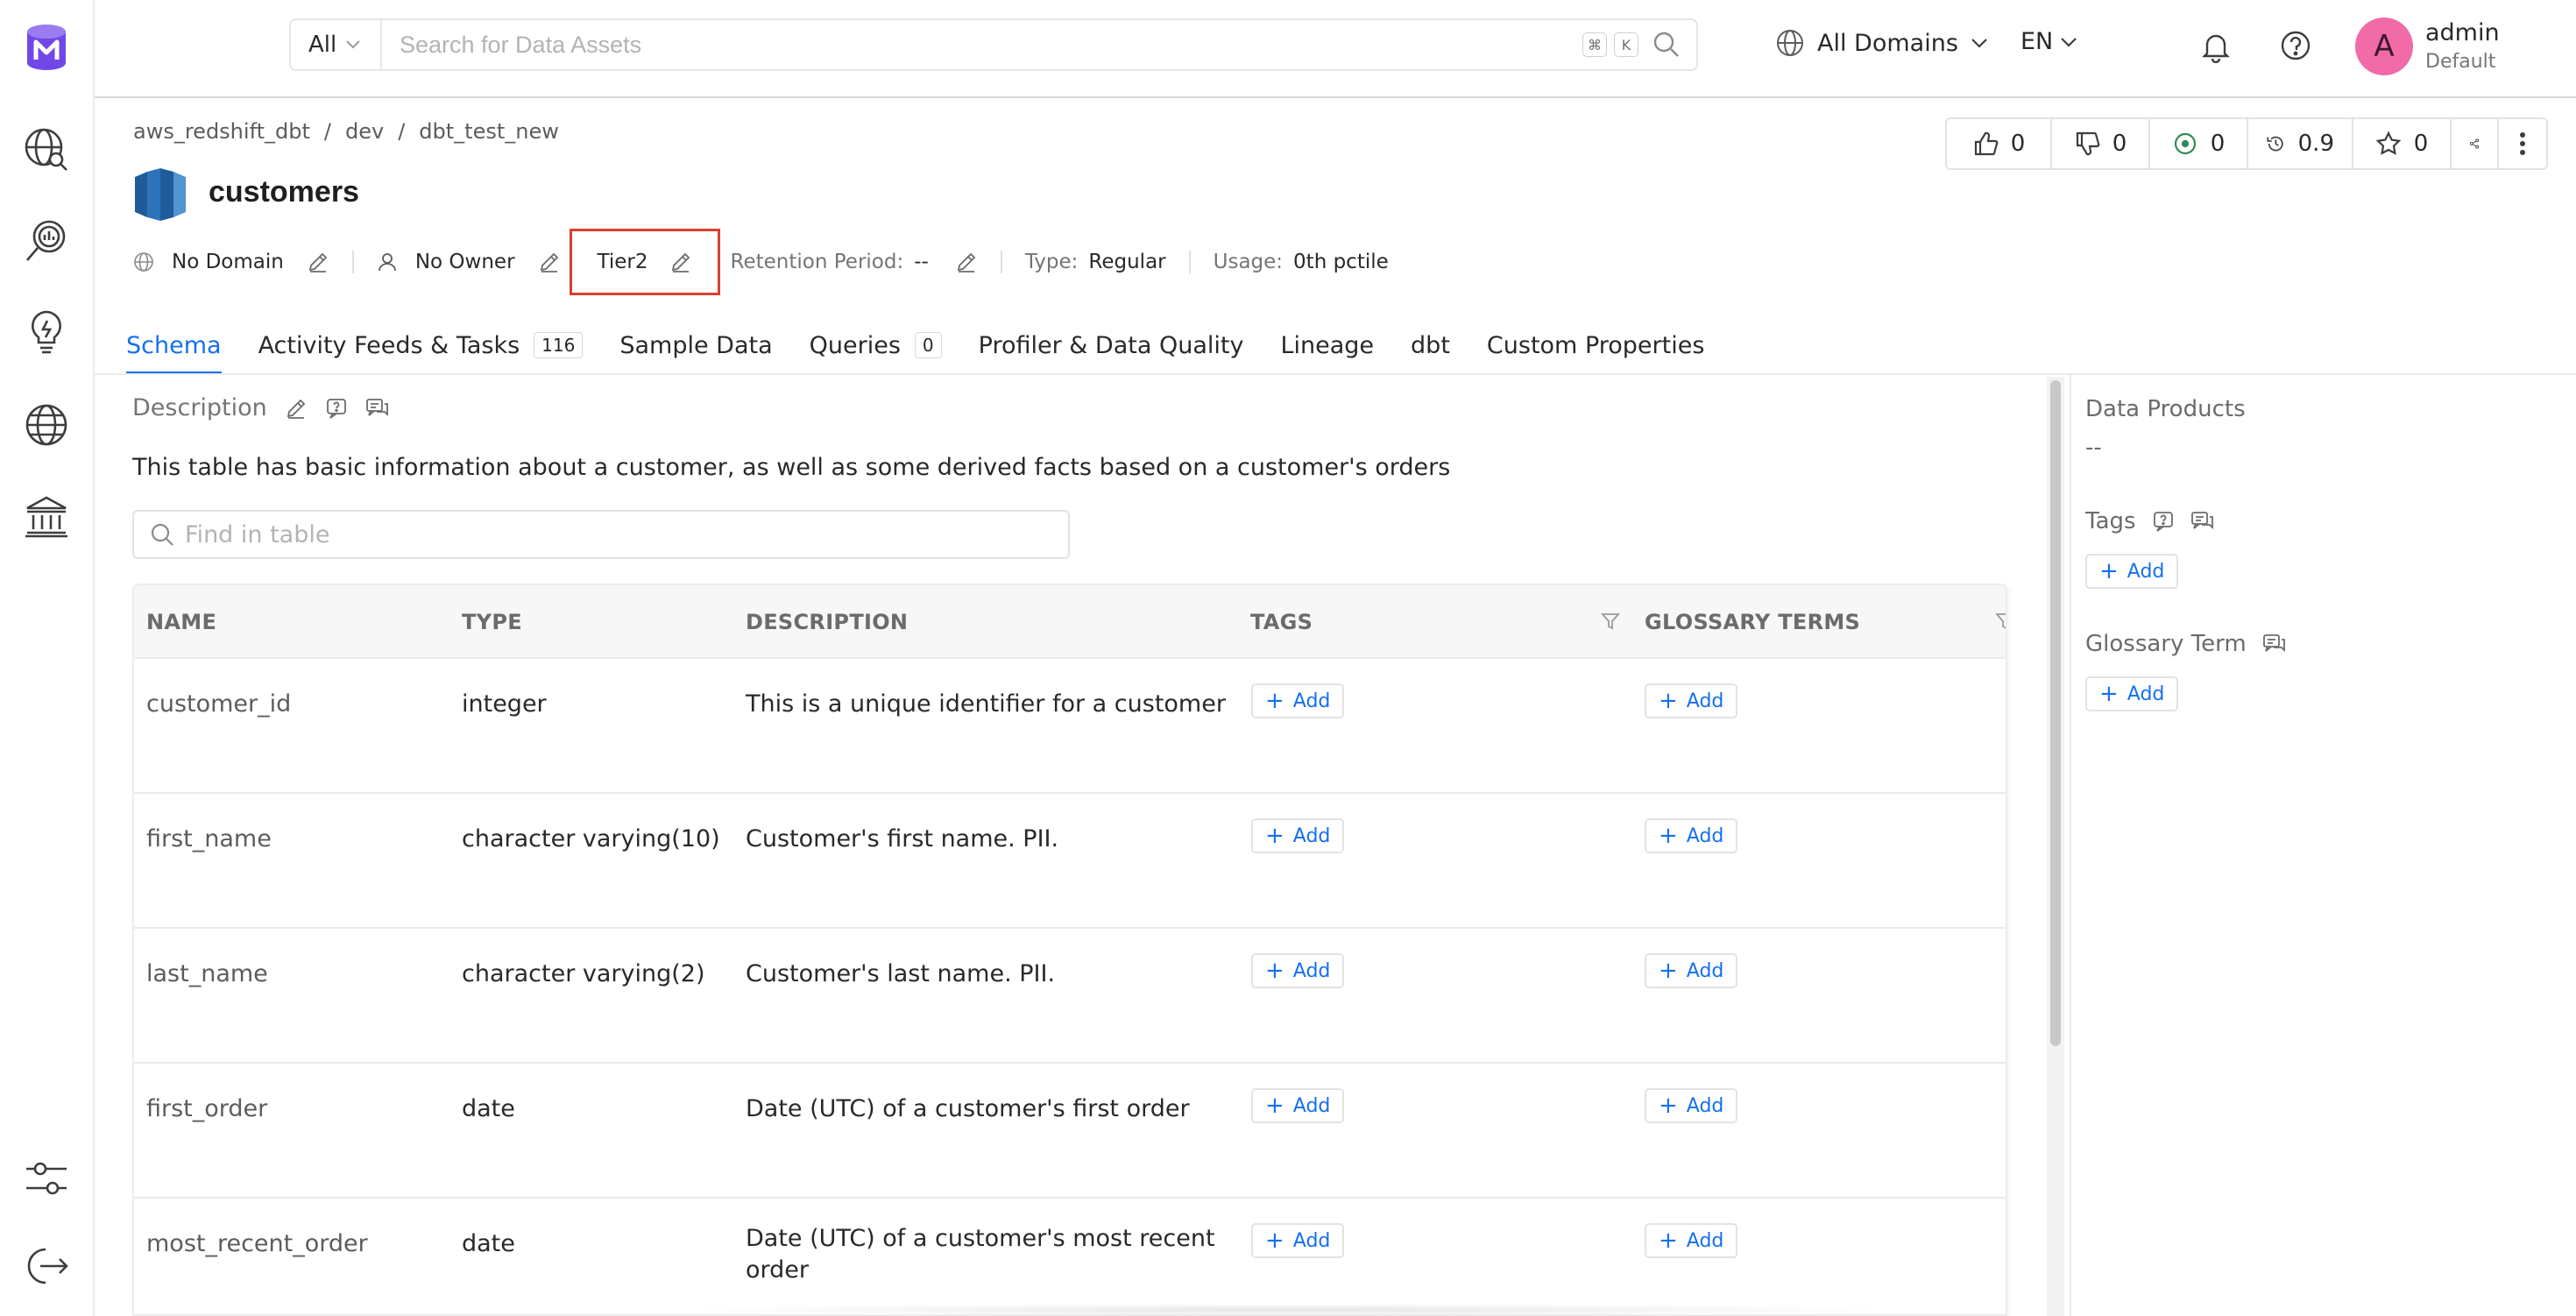 The width and height of the screenshot is (2576, 1316). Describe the element at coordinates (680, 262) in the screenshot. I see `edit-tier-icon` at that location.